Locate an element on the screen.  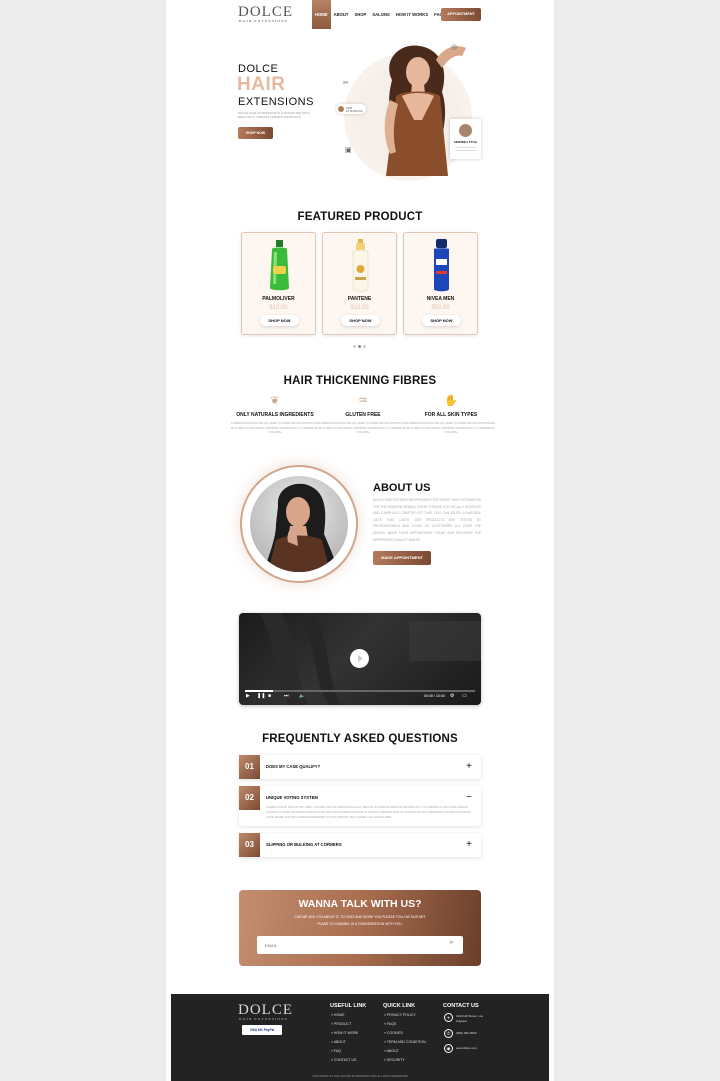
footer-link-contact-us: » CONTACT US is located at coordinates (343, 1060).